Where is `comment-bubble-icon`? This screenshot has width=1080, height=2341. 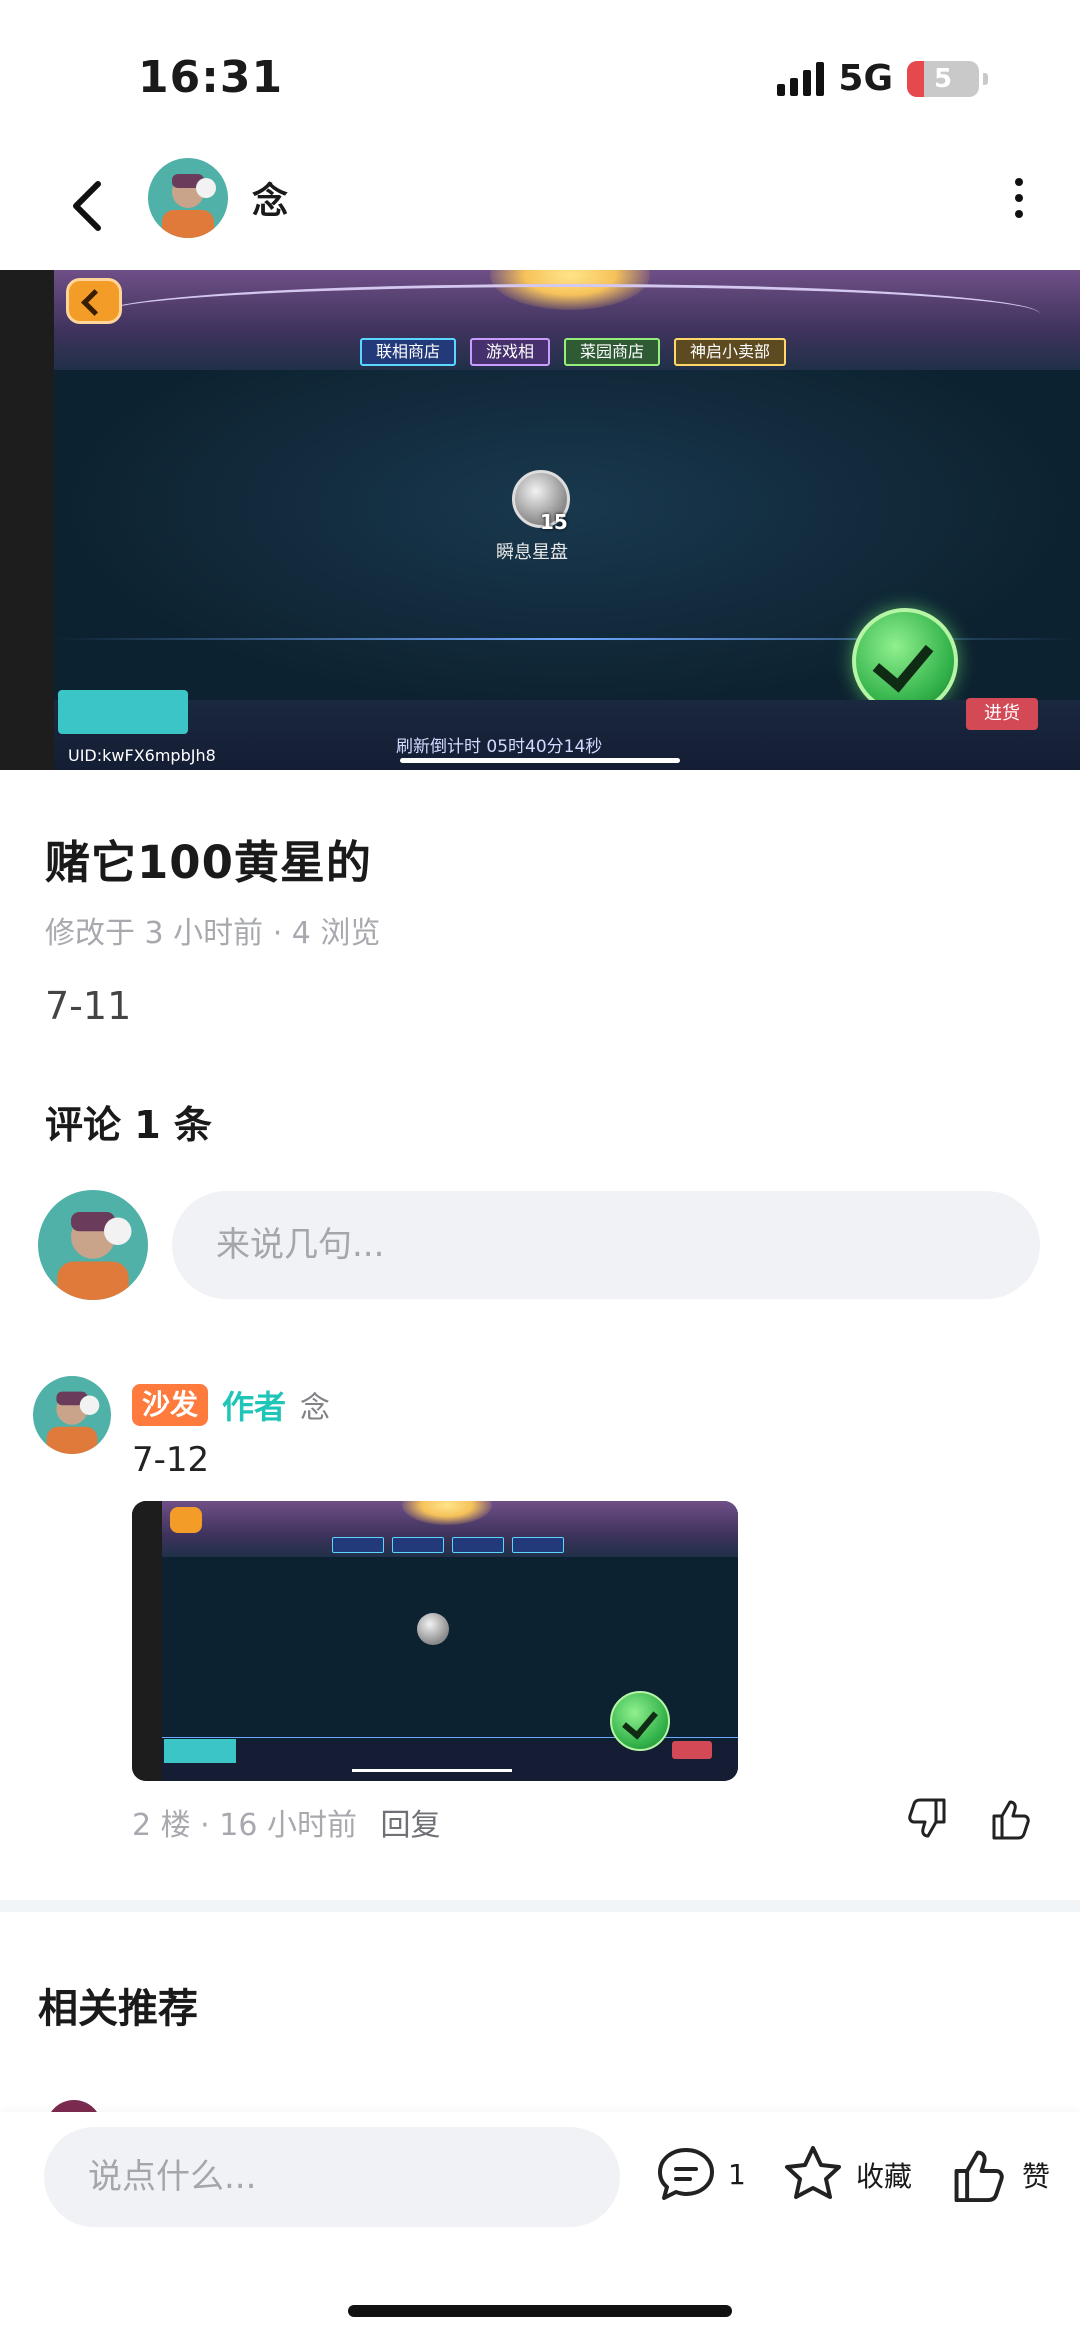
comment-bubble-icon is located at coordinates (686, 2174).